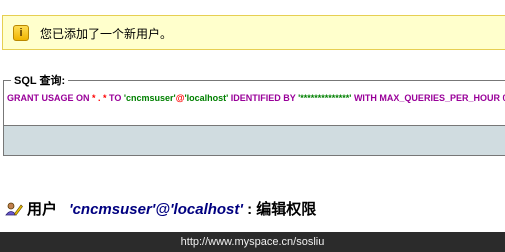 This screenshot has width=505, height=252. What do you see at coordinates (42, 209) in the screenshot?
I see `heading-label: 用户` at bounding box center [42, 209].